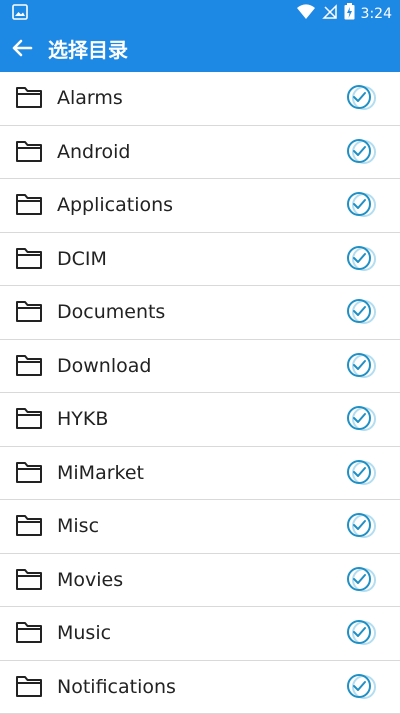 Image resolution: width=400 pixels, height=714 pixels. What do you see at coordinates (330, 14) in the screenshot?
I see `no-signal-icon` at bounding box center [330, 14].